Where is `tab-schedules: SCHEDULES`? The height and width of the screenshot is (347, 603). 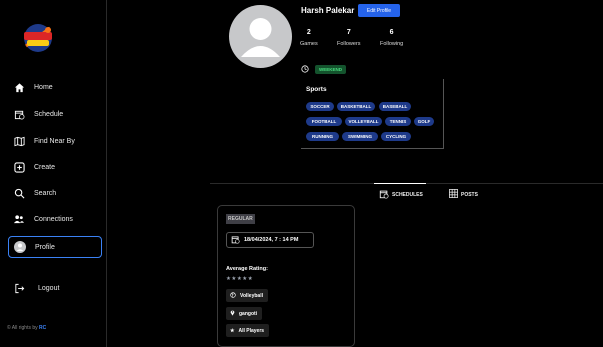
tab-schedules: SCHEDULES is located at coordinates (401, 195).